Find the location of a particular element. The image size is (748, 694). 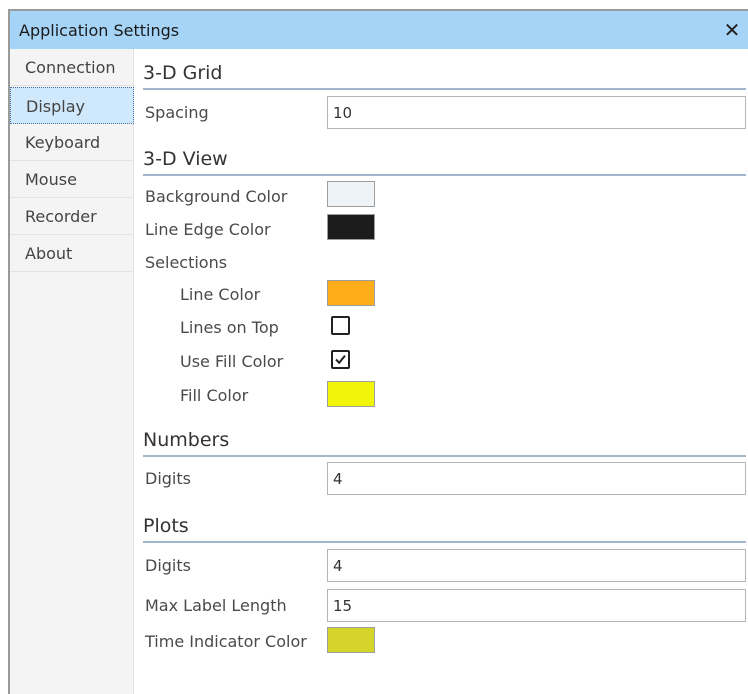

close-icon: ✕ is located at coordinates (732, 30).